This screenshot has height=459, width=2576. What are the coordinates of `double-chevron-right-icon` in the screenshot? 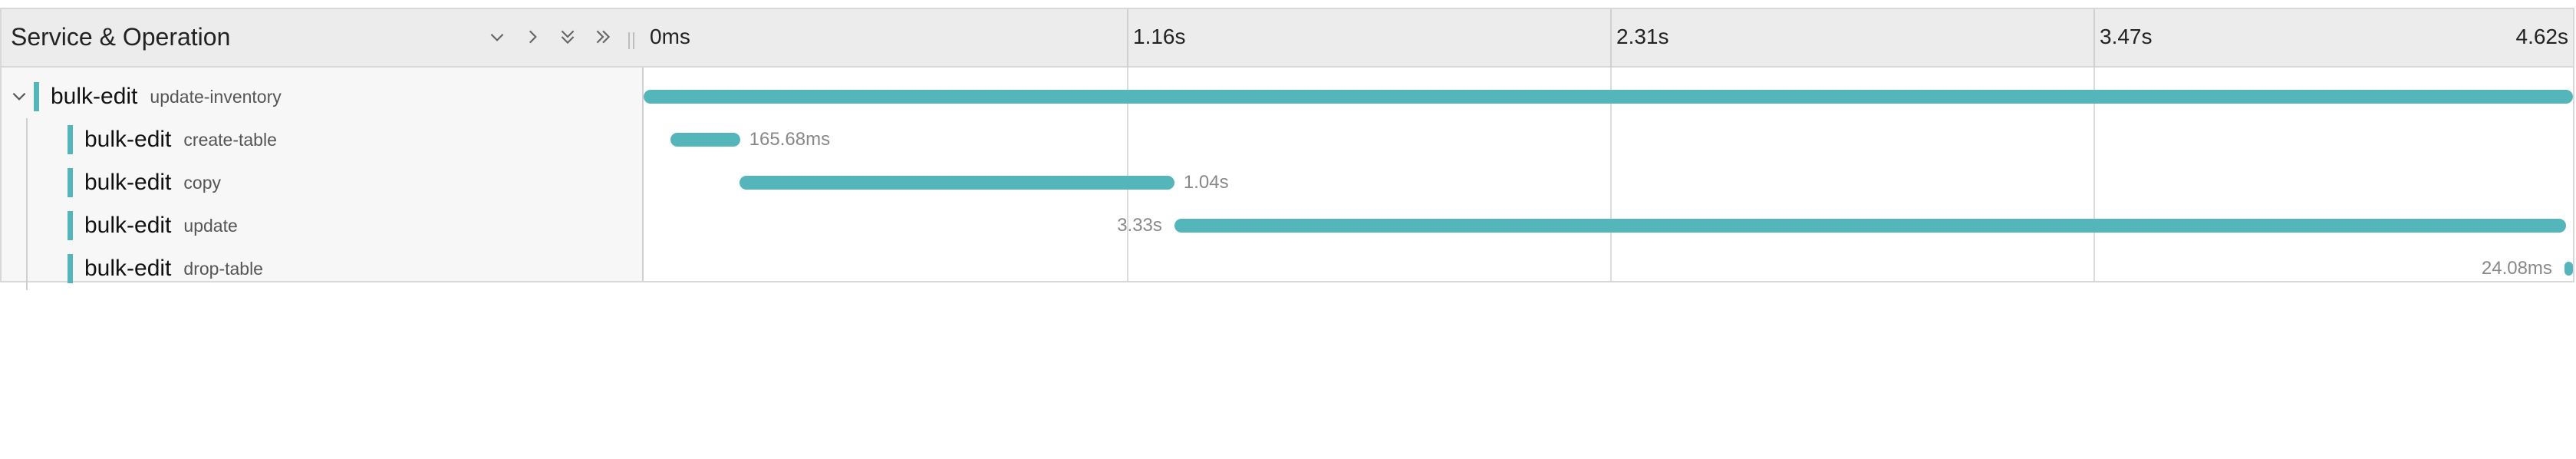 It's located at (603, 37).